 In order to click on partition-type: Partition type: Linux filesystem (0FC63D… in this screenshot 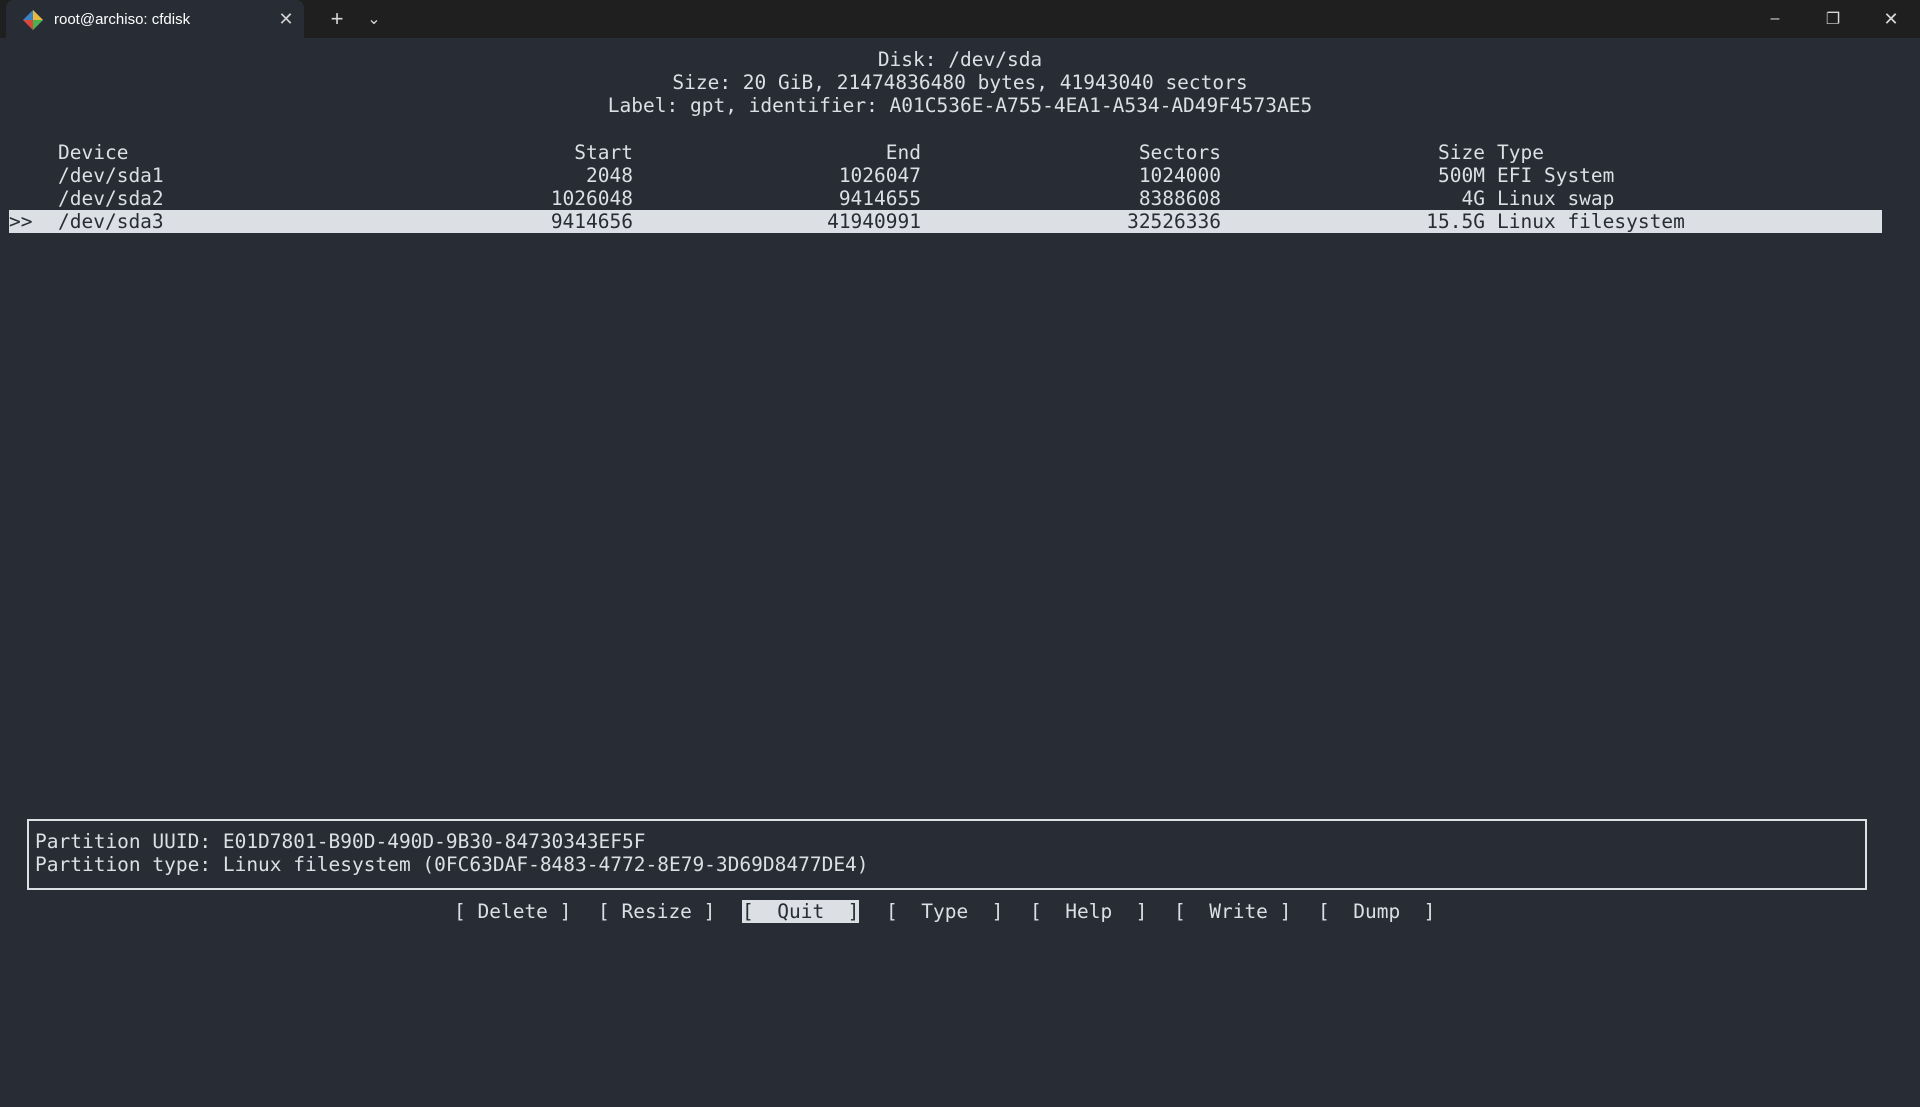, I will do `click(452, 864)`.